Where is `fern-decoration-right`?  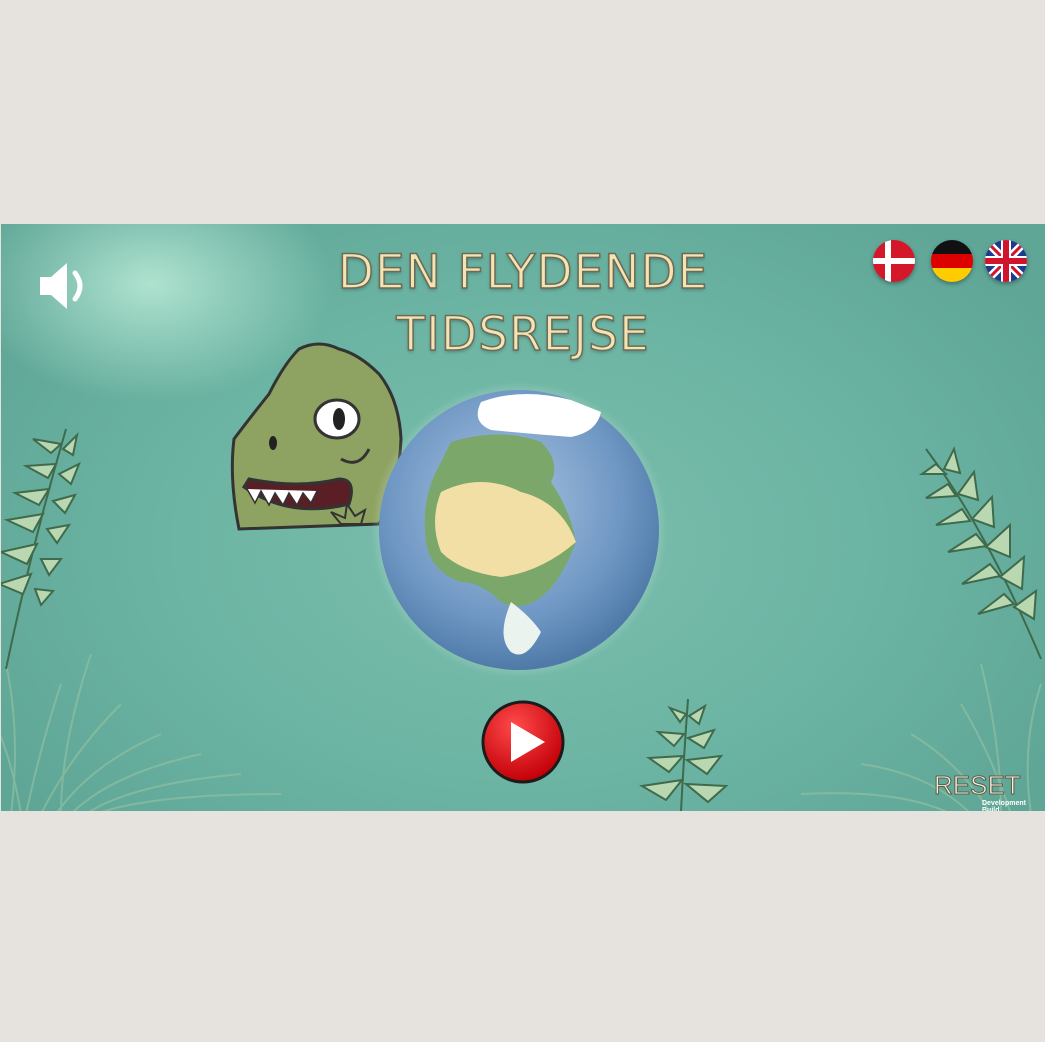
fern-decoration-right is located at coordinates (980, 553).